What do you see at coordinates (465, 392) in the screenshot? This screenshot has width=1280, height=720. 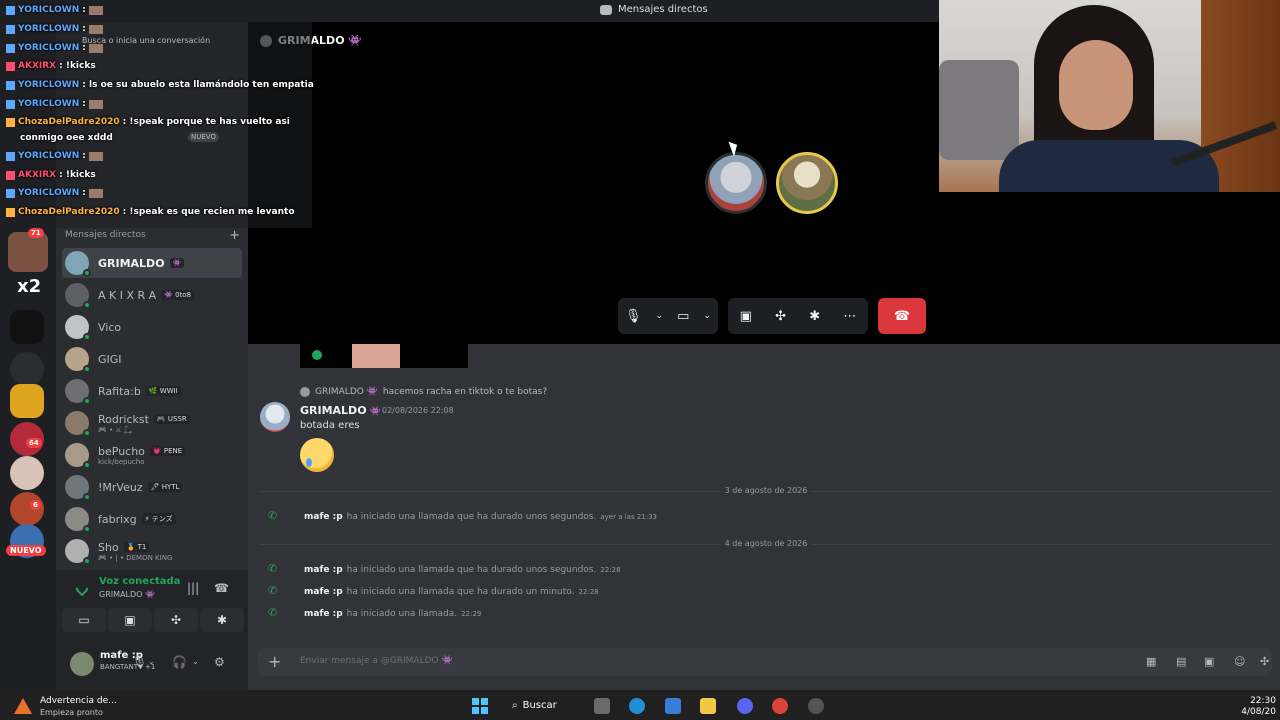 I see `reply-text: hacemos racha en tiktok o te botas?` at bounding box center [465, 392].